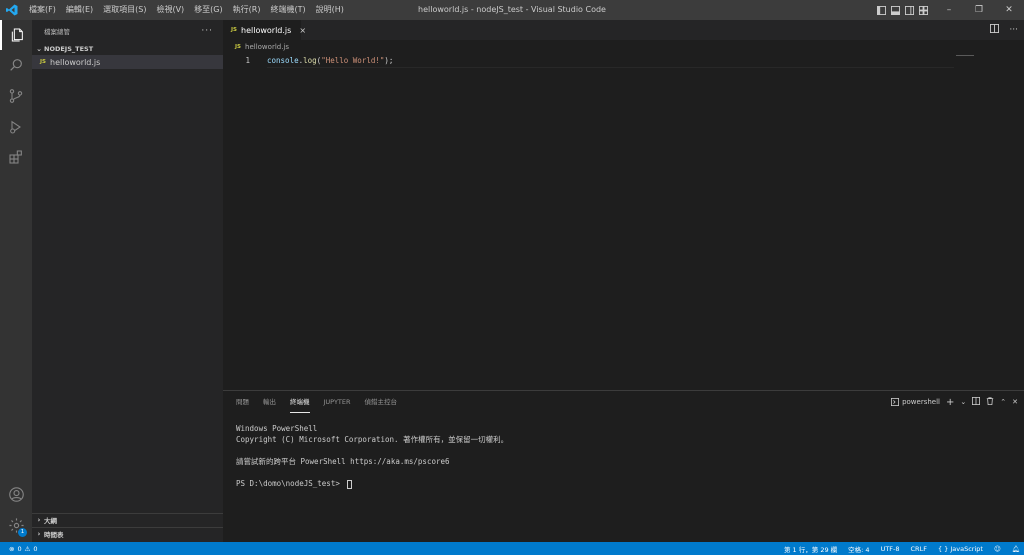 The height and width of the screenshot is (555, 1024). Describe the element at coordinates (16, 35) in the screenshot. I see `explorer-icon` at that location.